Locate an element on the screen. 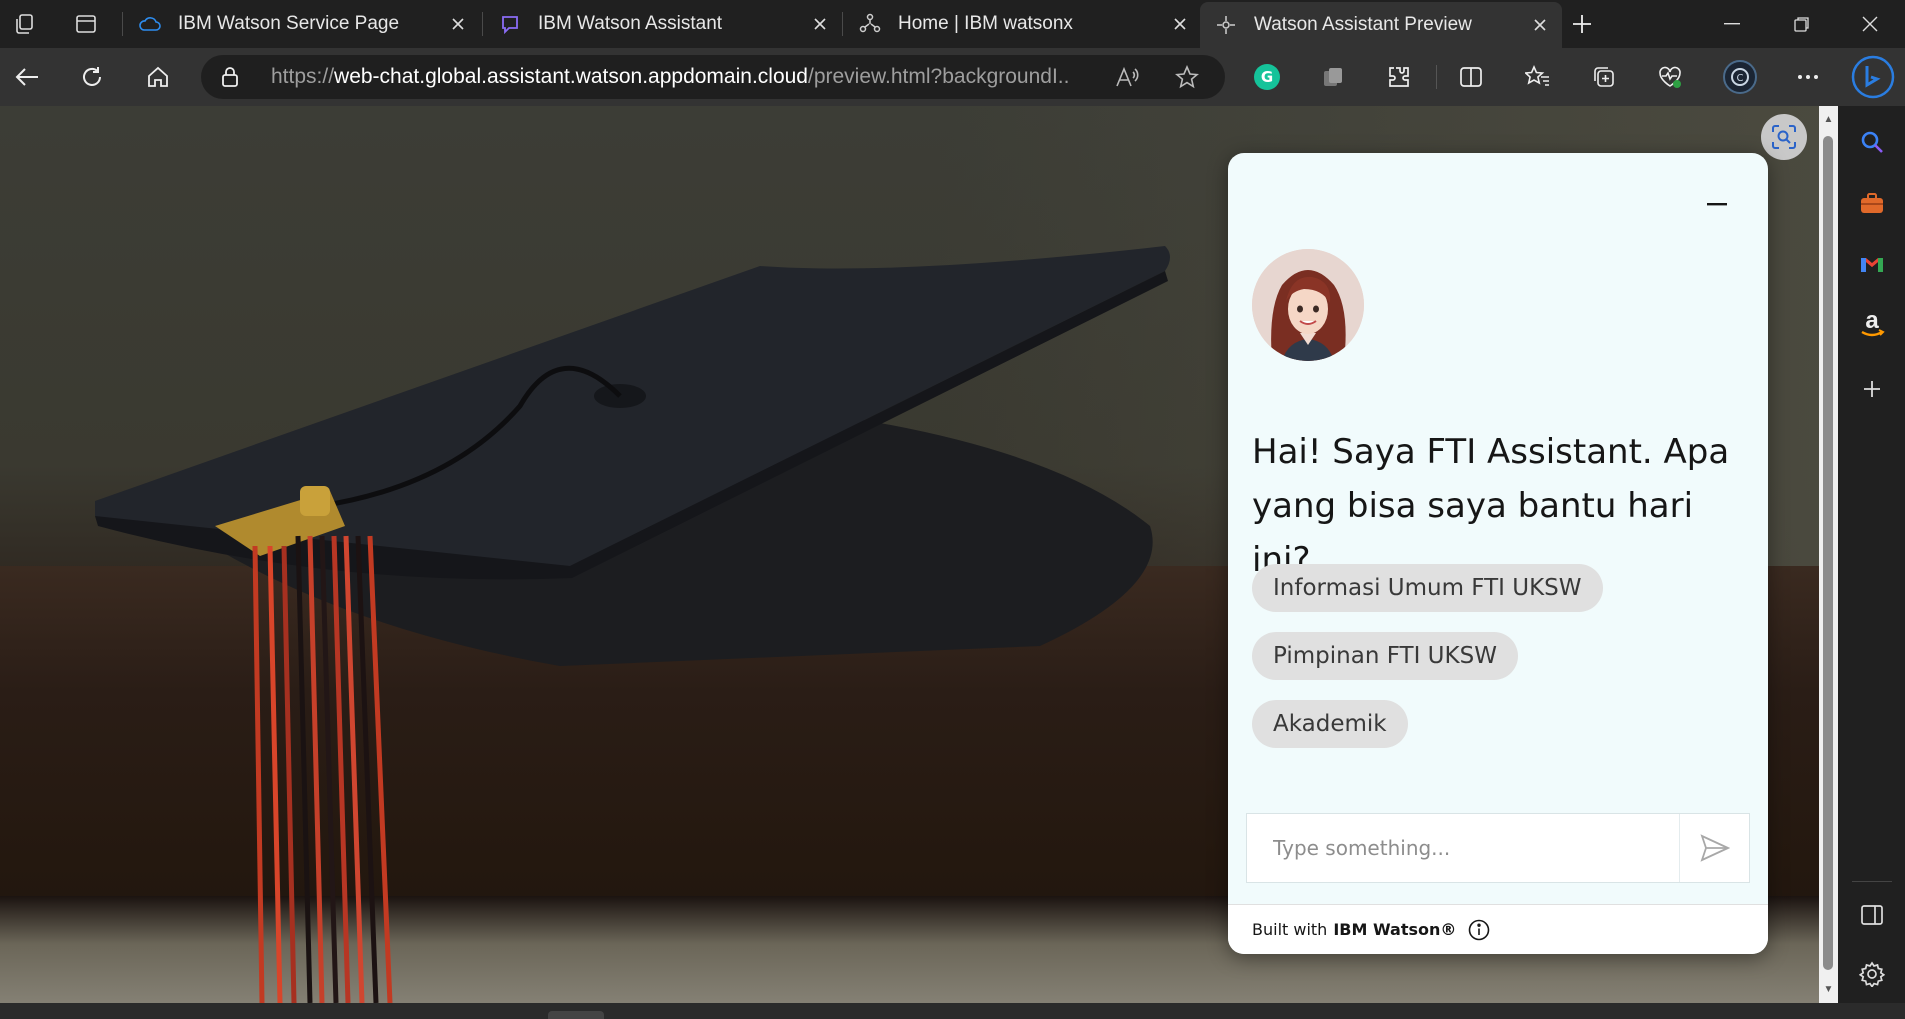 The width and height of the screenshot is (1905, 1019). home-icon is located at coordinates (158, 77).